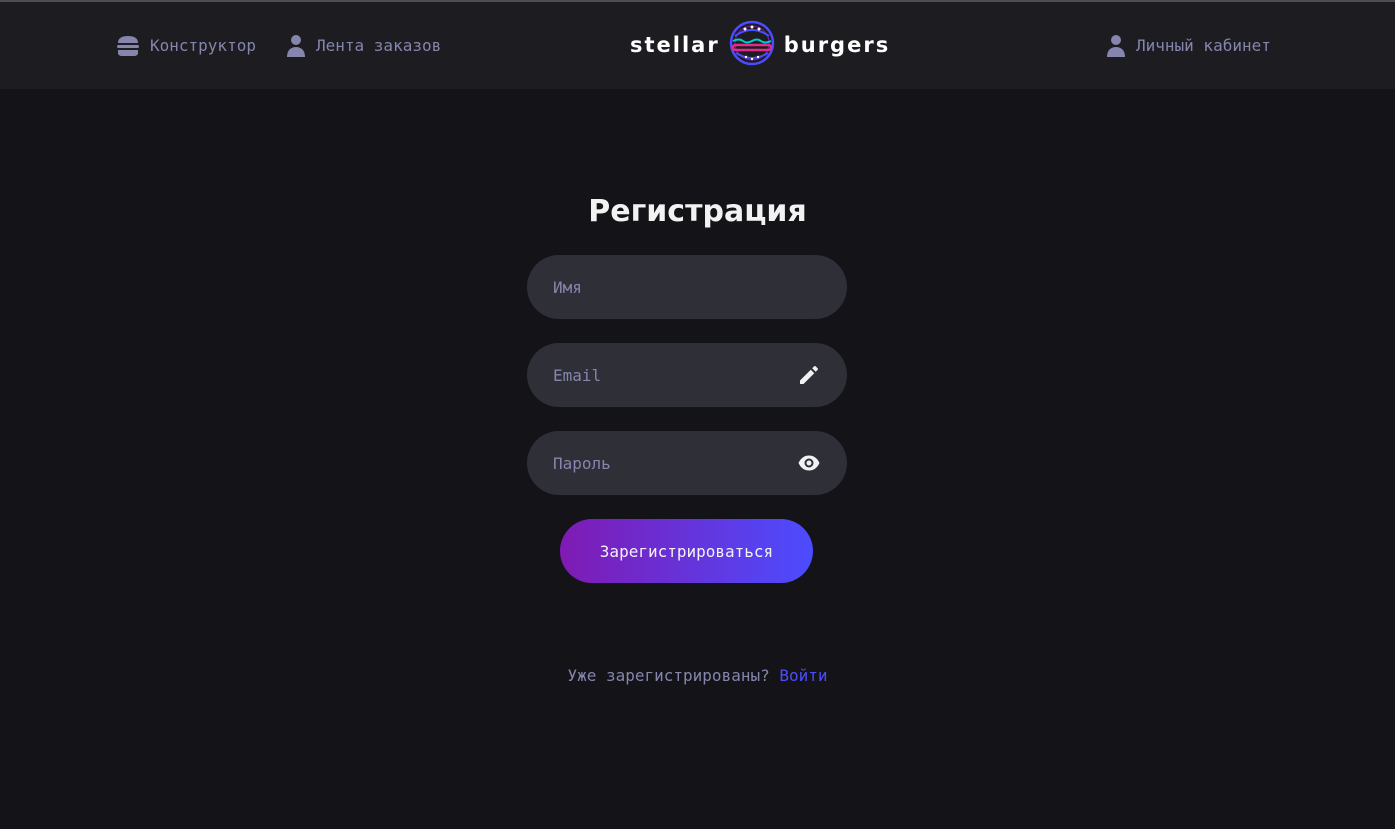  What do you see at coordinates (203, 45) in the screenshot?
I see `nav-constructor-label: Конструктор` at bounding box center [203, 45].